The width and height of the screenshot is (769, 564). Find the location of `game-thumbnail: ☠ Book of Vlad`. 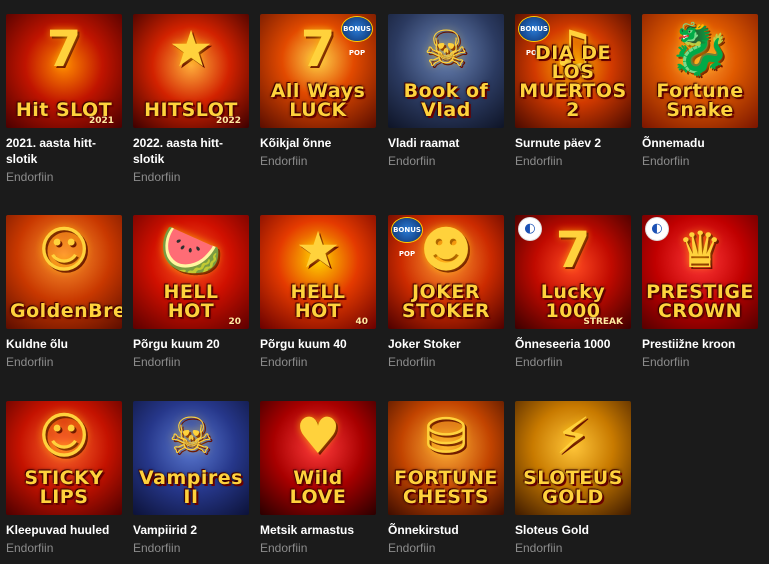

game-thumbnail: ☠ Book of Vlad is located at coordinates (446, 71).